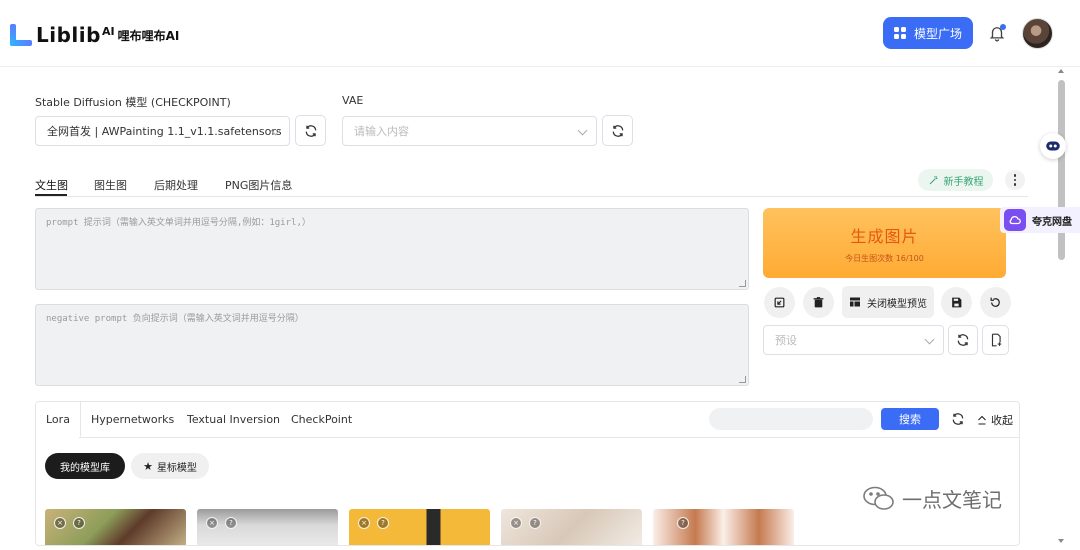 This screenshot has width=1080, height=550. Describe the element at coordinates (1052, 222) in the screenshot. I see `quark-label: 夸克网盘` at that location.